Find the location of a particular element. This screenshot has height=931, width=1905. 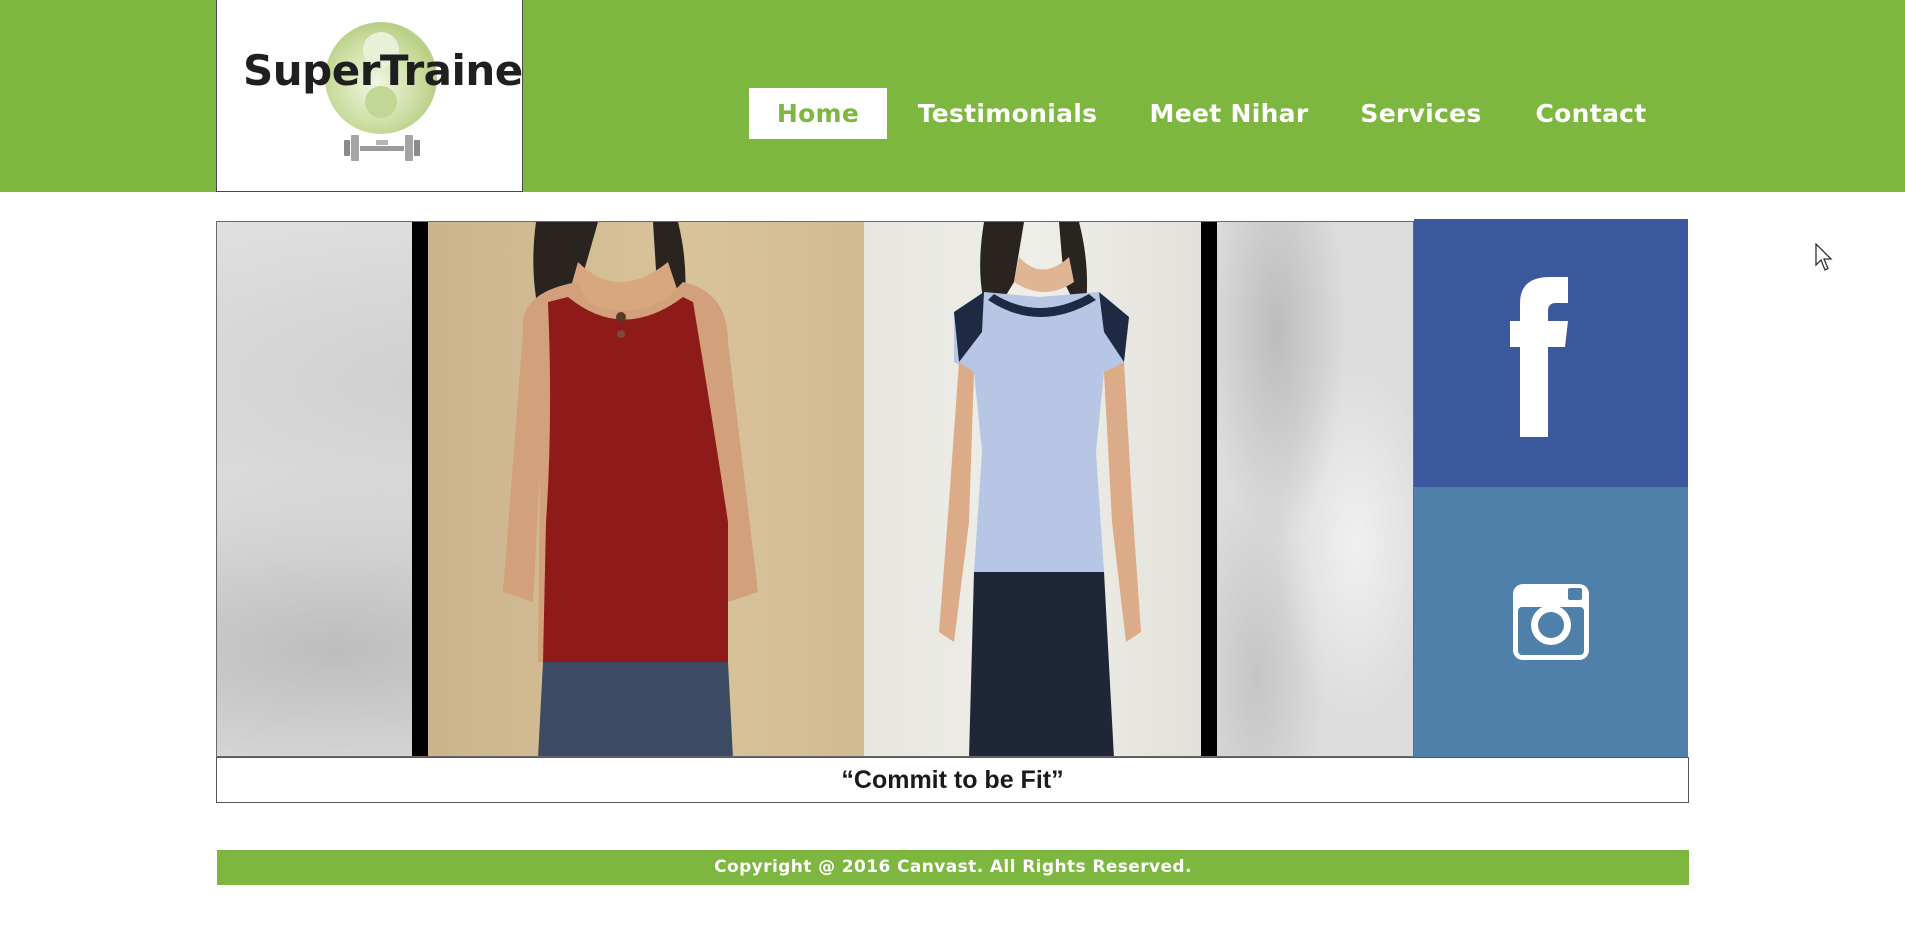

instagram-link is located at coordinates (1551, 622).